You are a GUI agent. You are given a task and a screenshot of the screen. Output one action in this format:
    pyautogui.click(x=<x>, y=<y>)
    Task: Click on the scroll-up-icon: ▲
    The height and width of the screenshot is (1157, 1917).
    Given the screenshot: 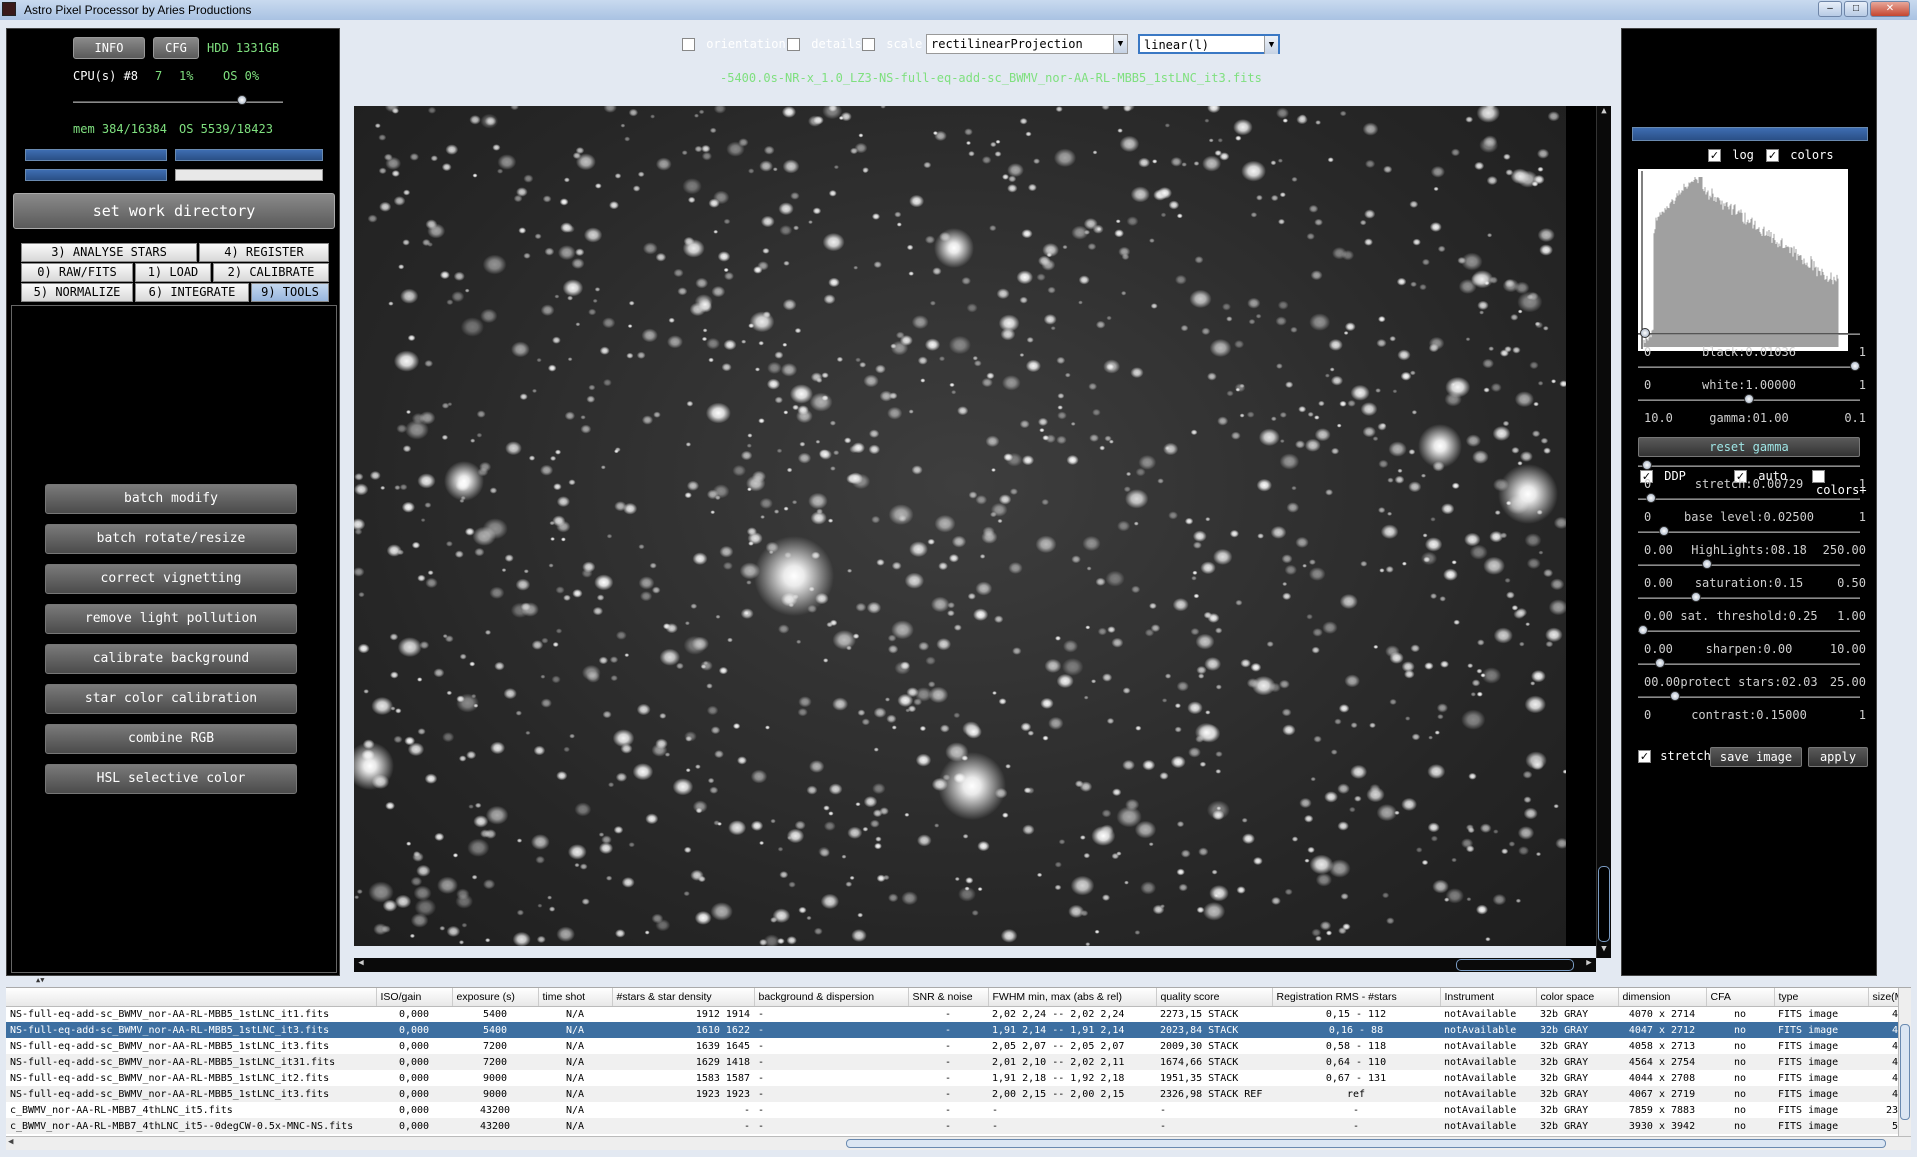 What is the action you would take?
    pyautogui.click(x=1604, y=113)
    